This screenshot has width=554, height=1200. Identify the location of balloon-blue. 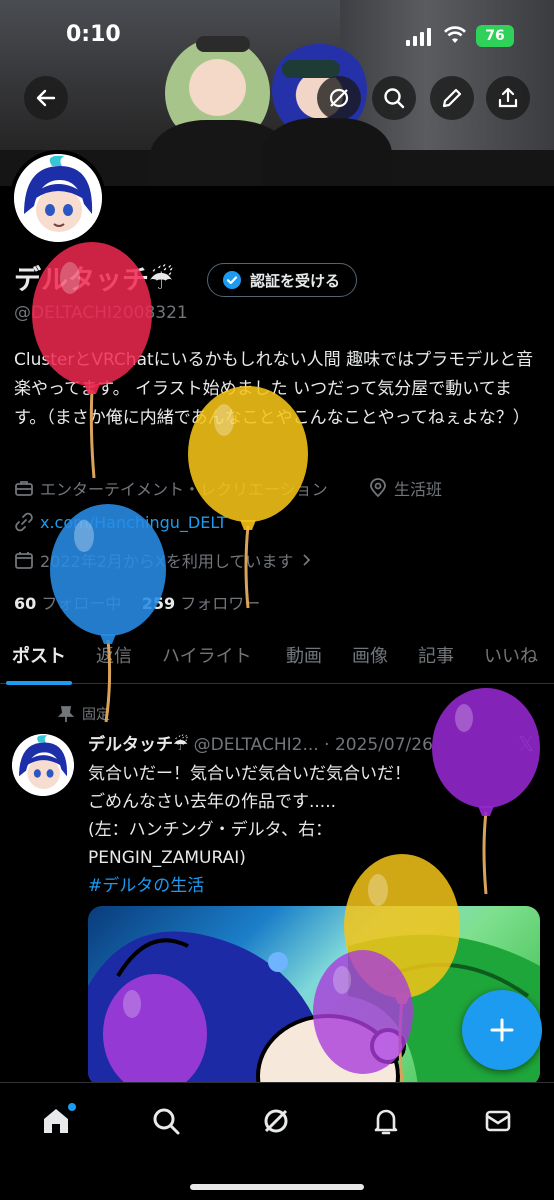
(108, 613).